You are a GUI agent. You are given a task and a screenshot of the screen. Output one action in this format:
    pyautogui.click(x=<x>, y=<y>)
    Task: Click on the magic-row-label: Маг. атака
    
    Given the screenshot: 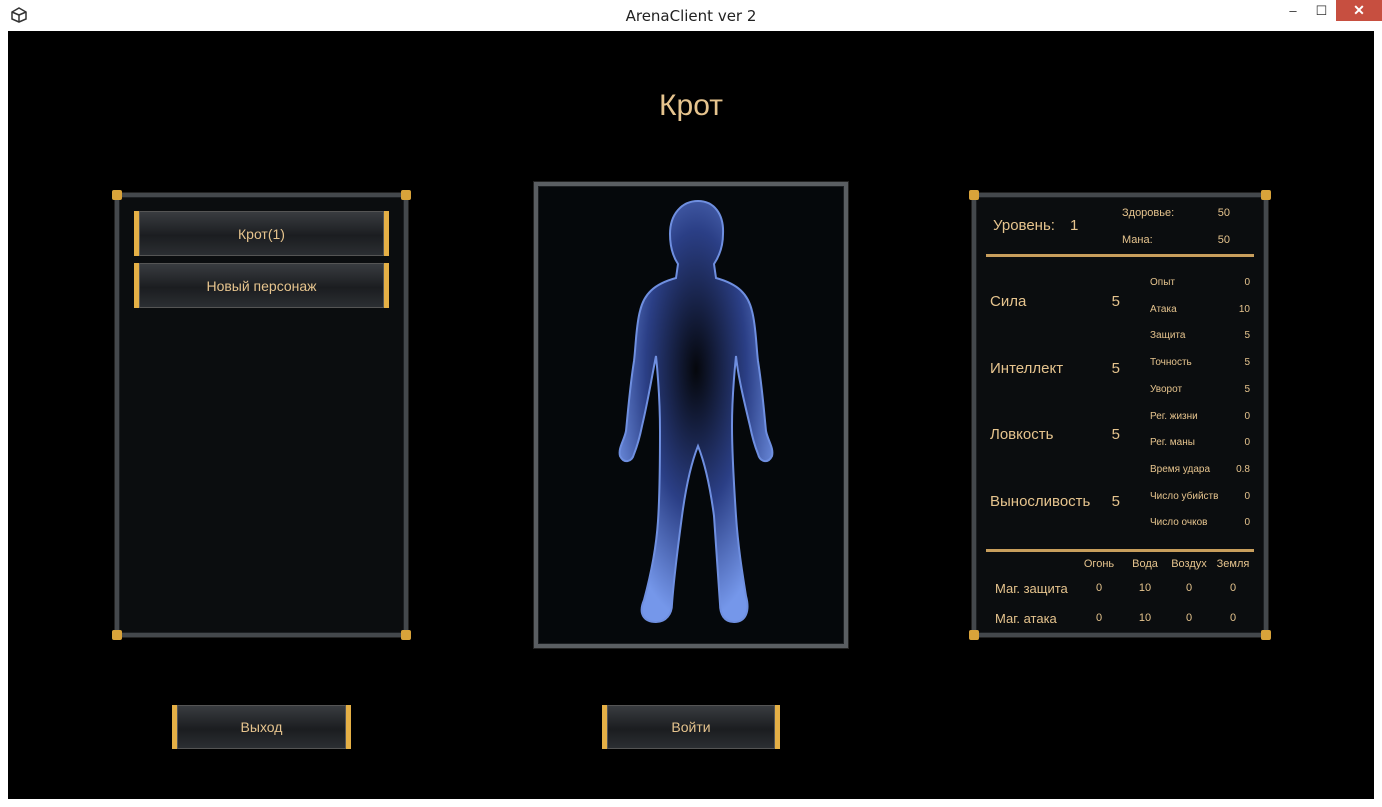 What is the action you would take?
    pyautogui.click(x=1026, y=618)
    